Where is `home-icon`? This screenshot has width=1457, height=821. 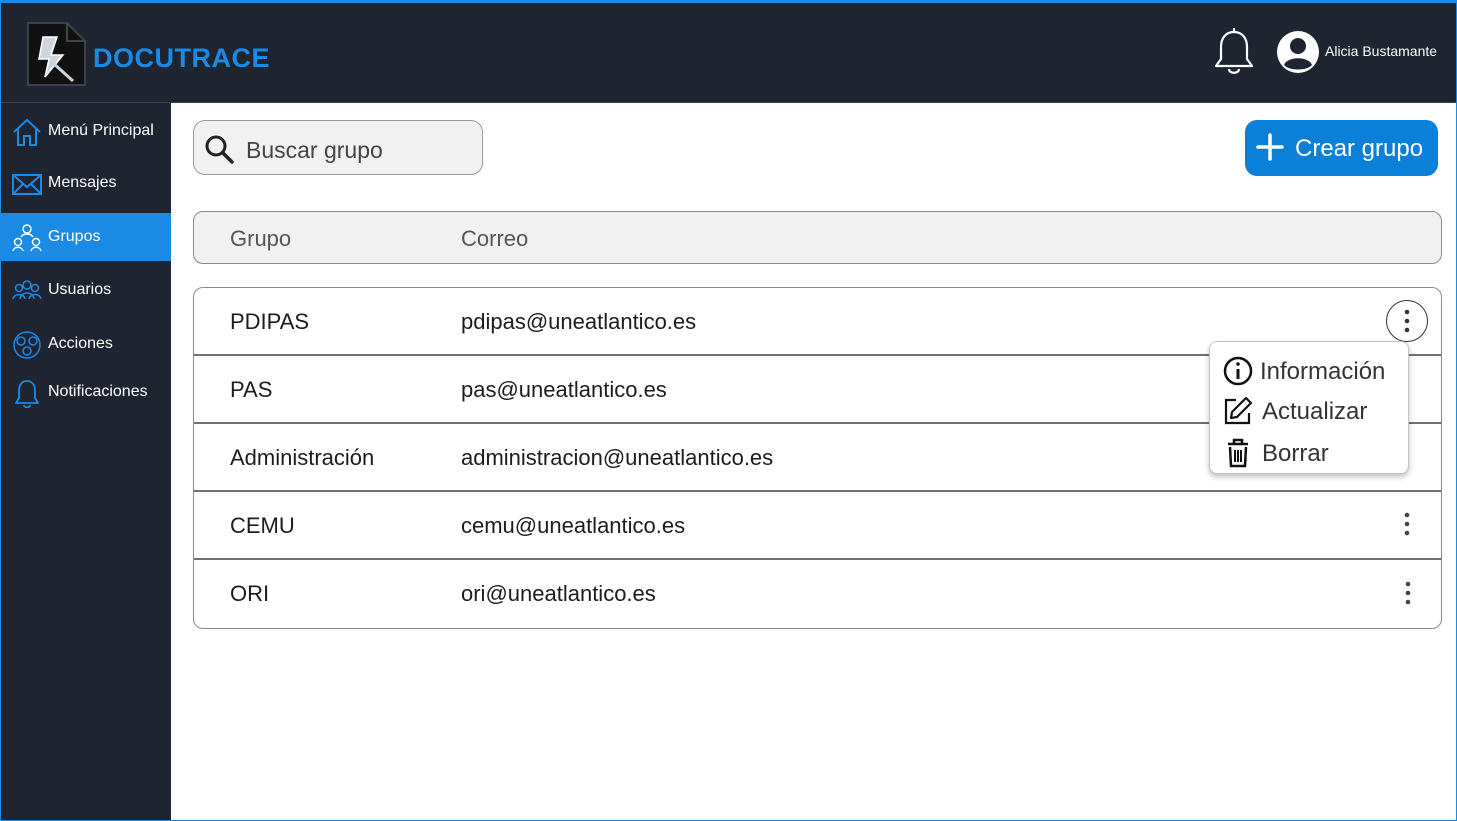
home-icon is located at coordinates (27, 132).